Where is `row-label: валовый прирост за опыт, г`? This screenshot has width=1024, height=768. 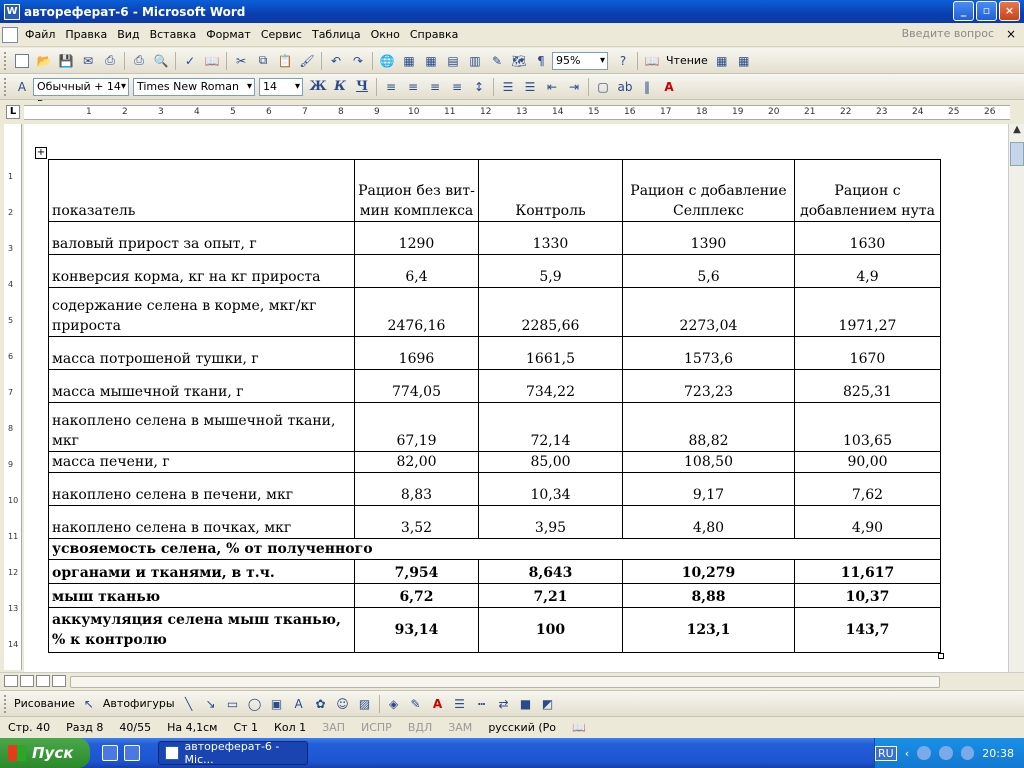
row-label: валовый прирост за опыт, г is located at coordinates (201, 238).